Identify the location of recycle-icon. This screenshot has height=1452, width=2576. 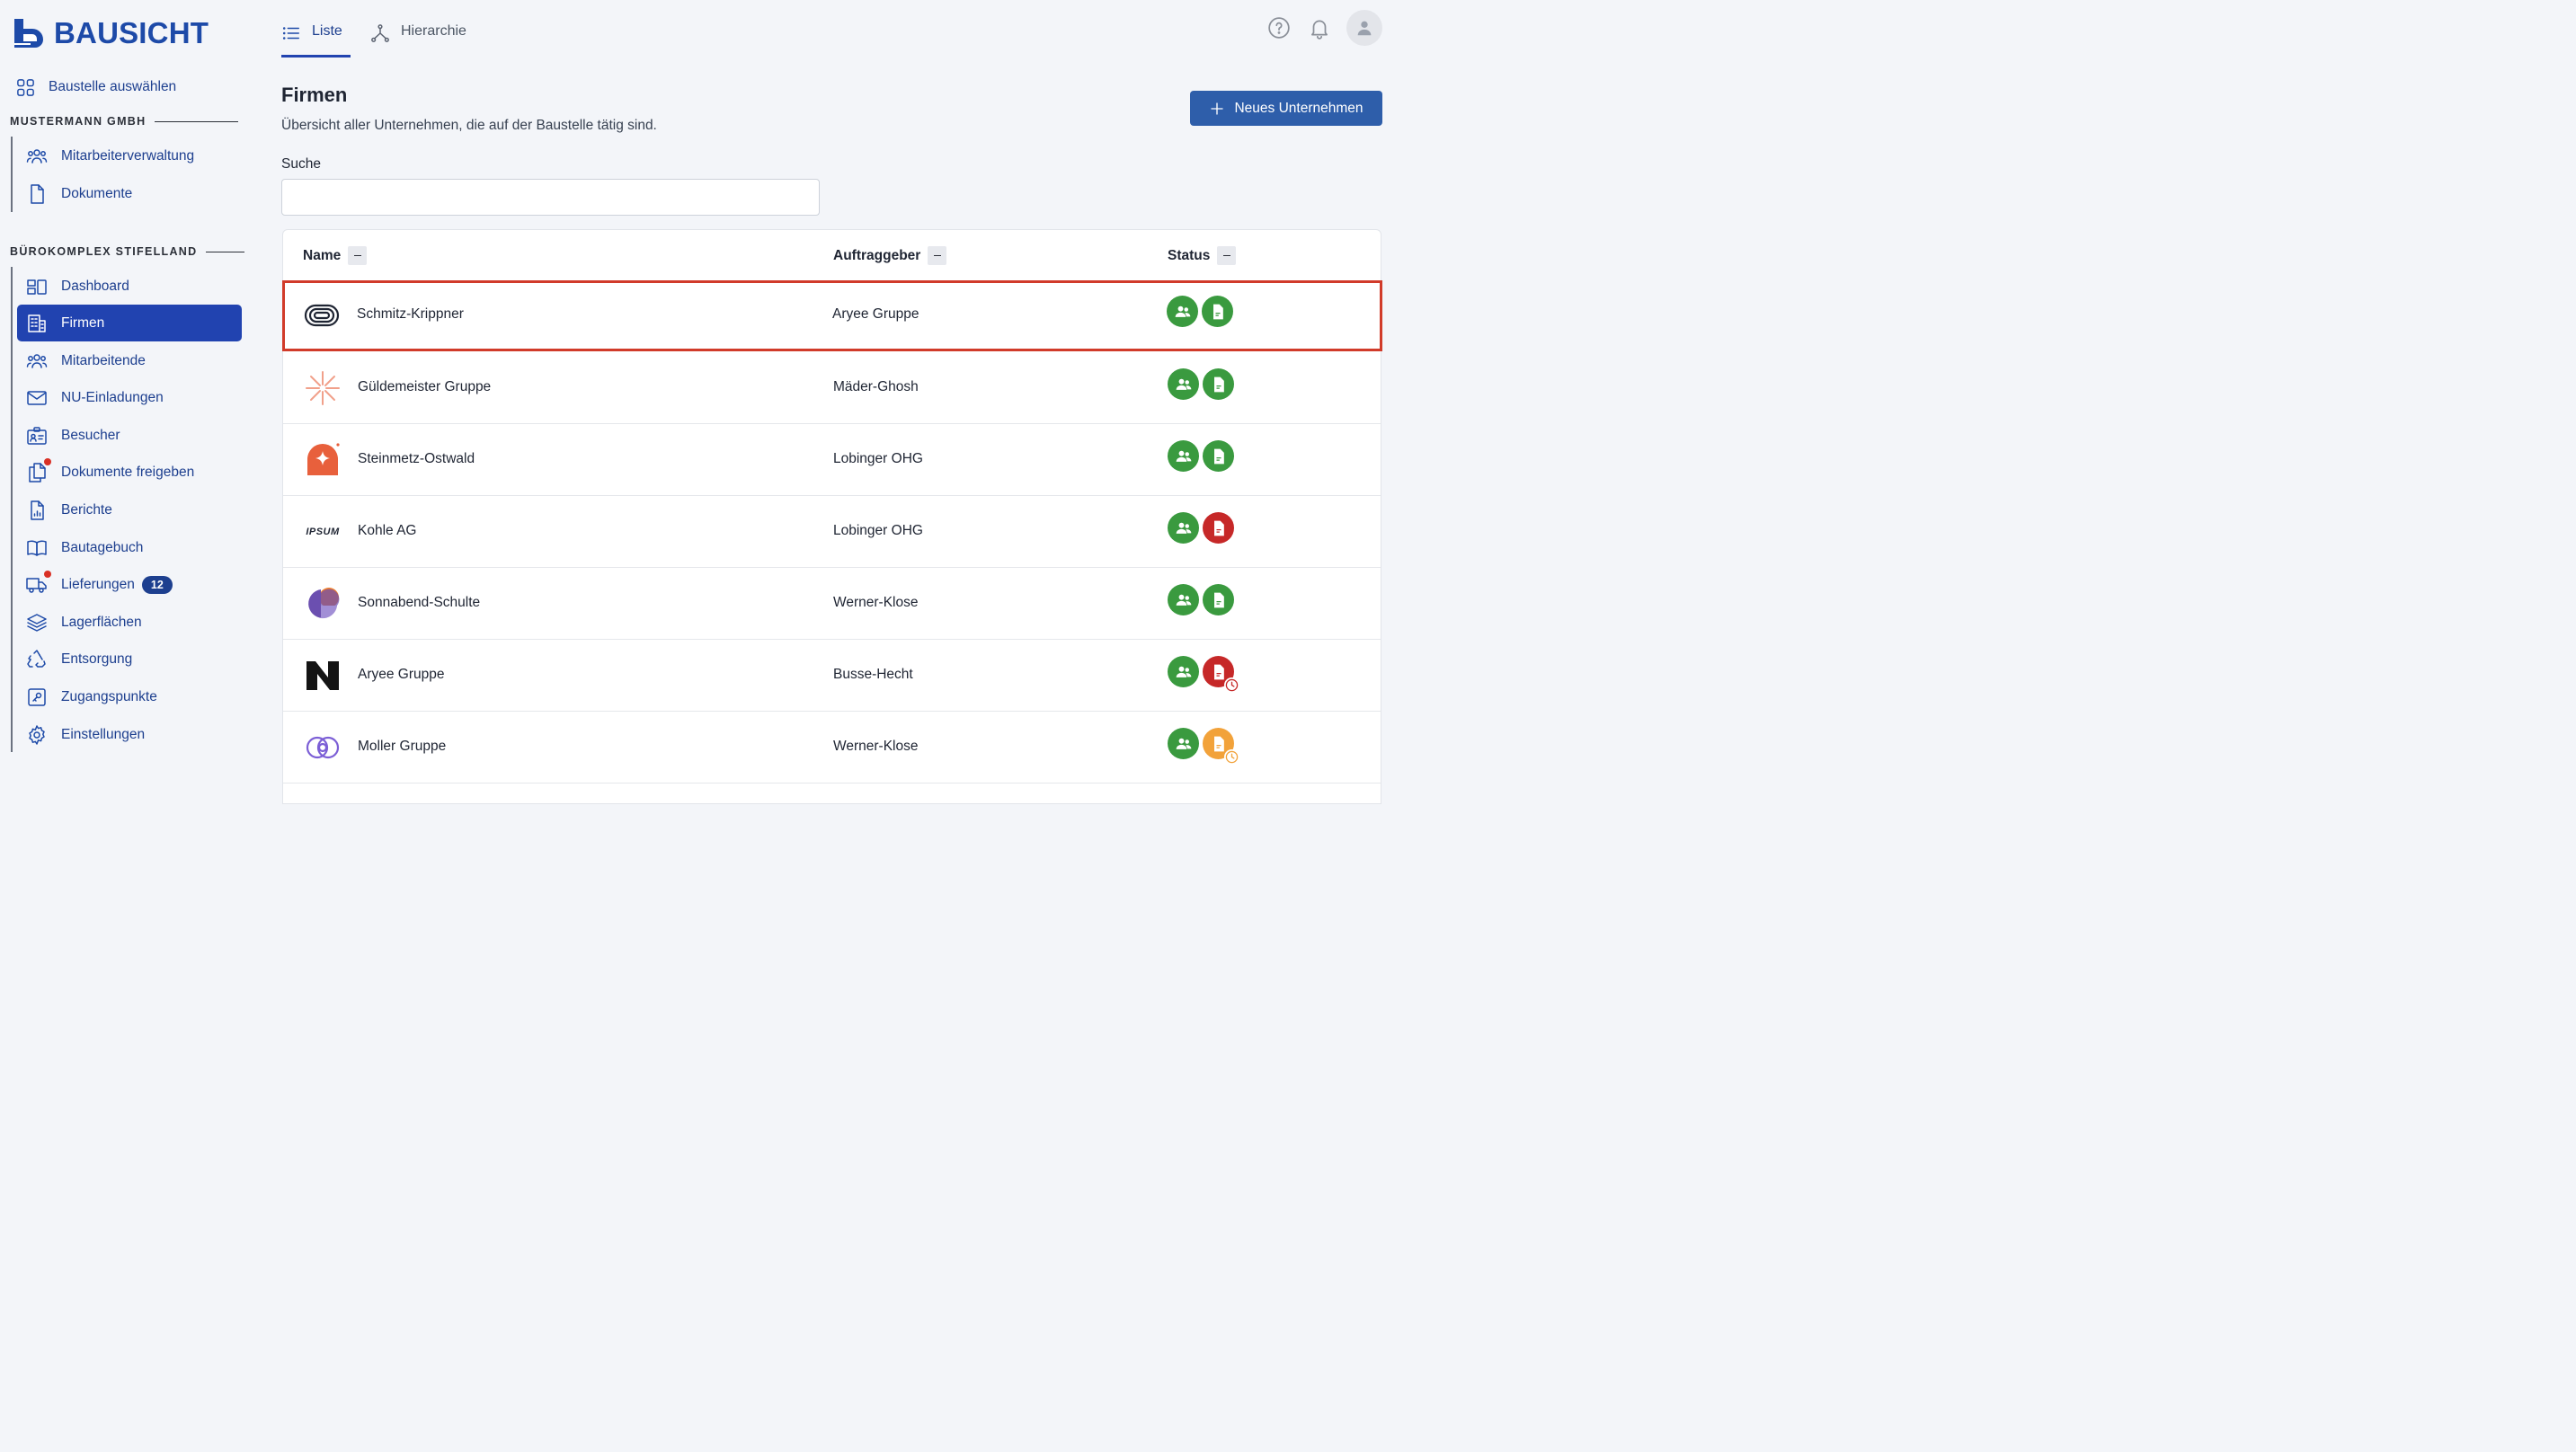
(37, 659).